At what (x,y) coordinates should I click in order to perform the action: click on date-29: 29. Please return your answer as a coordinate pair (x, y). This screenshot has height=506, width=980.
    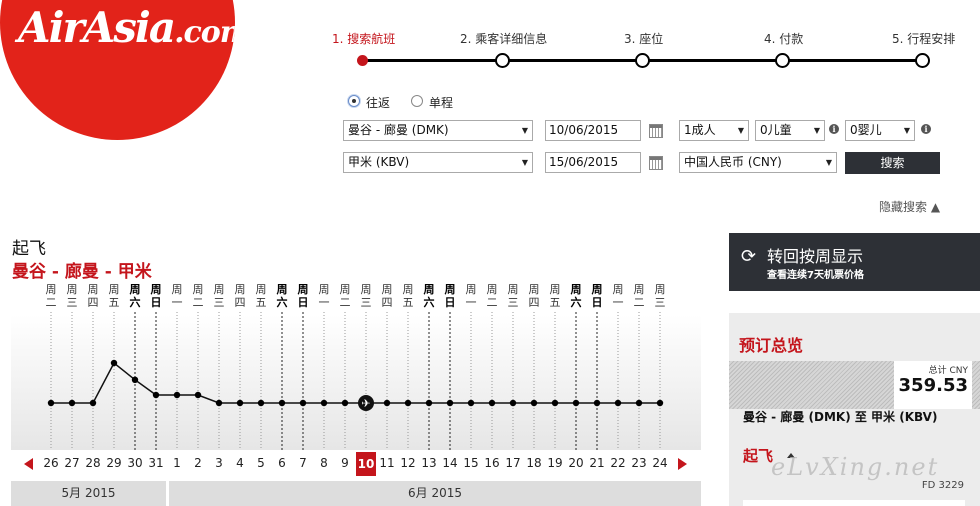
    Looking at the image, I should click on (114, 463).